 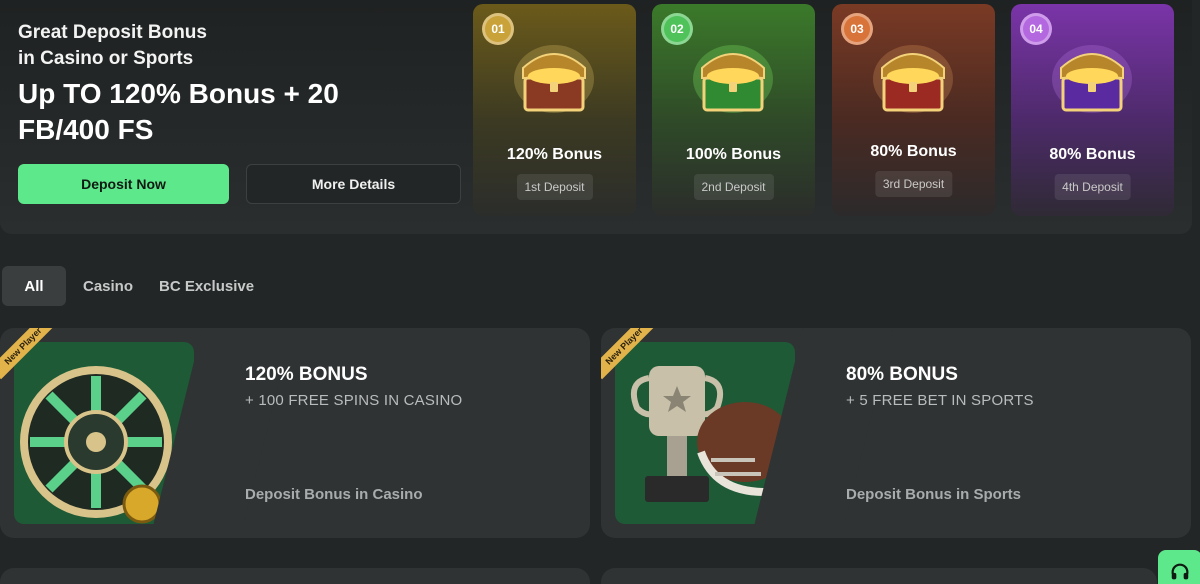 I want to click on tier-bonus-label: 120% Bonus, so click(x=554, y=154).